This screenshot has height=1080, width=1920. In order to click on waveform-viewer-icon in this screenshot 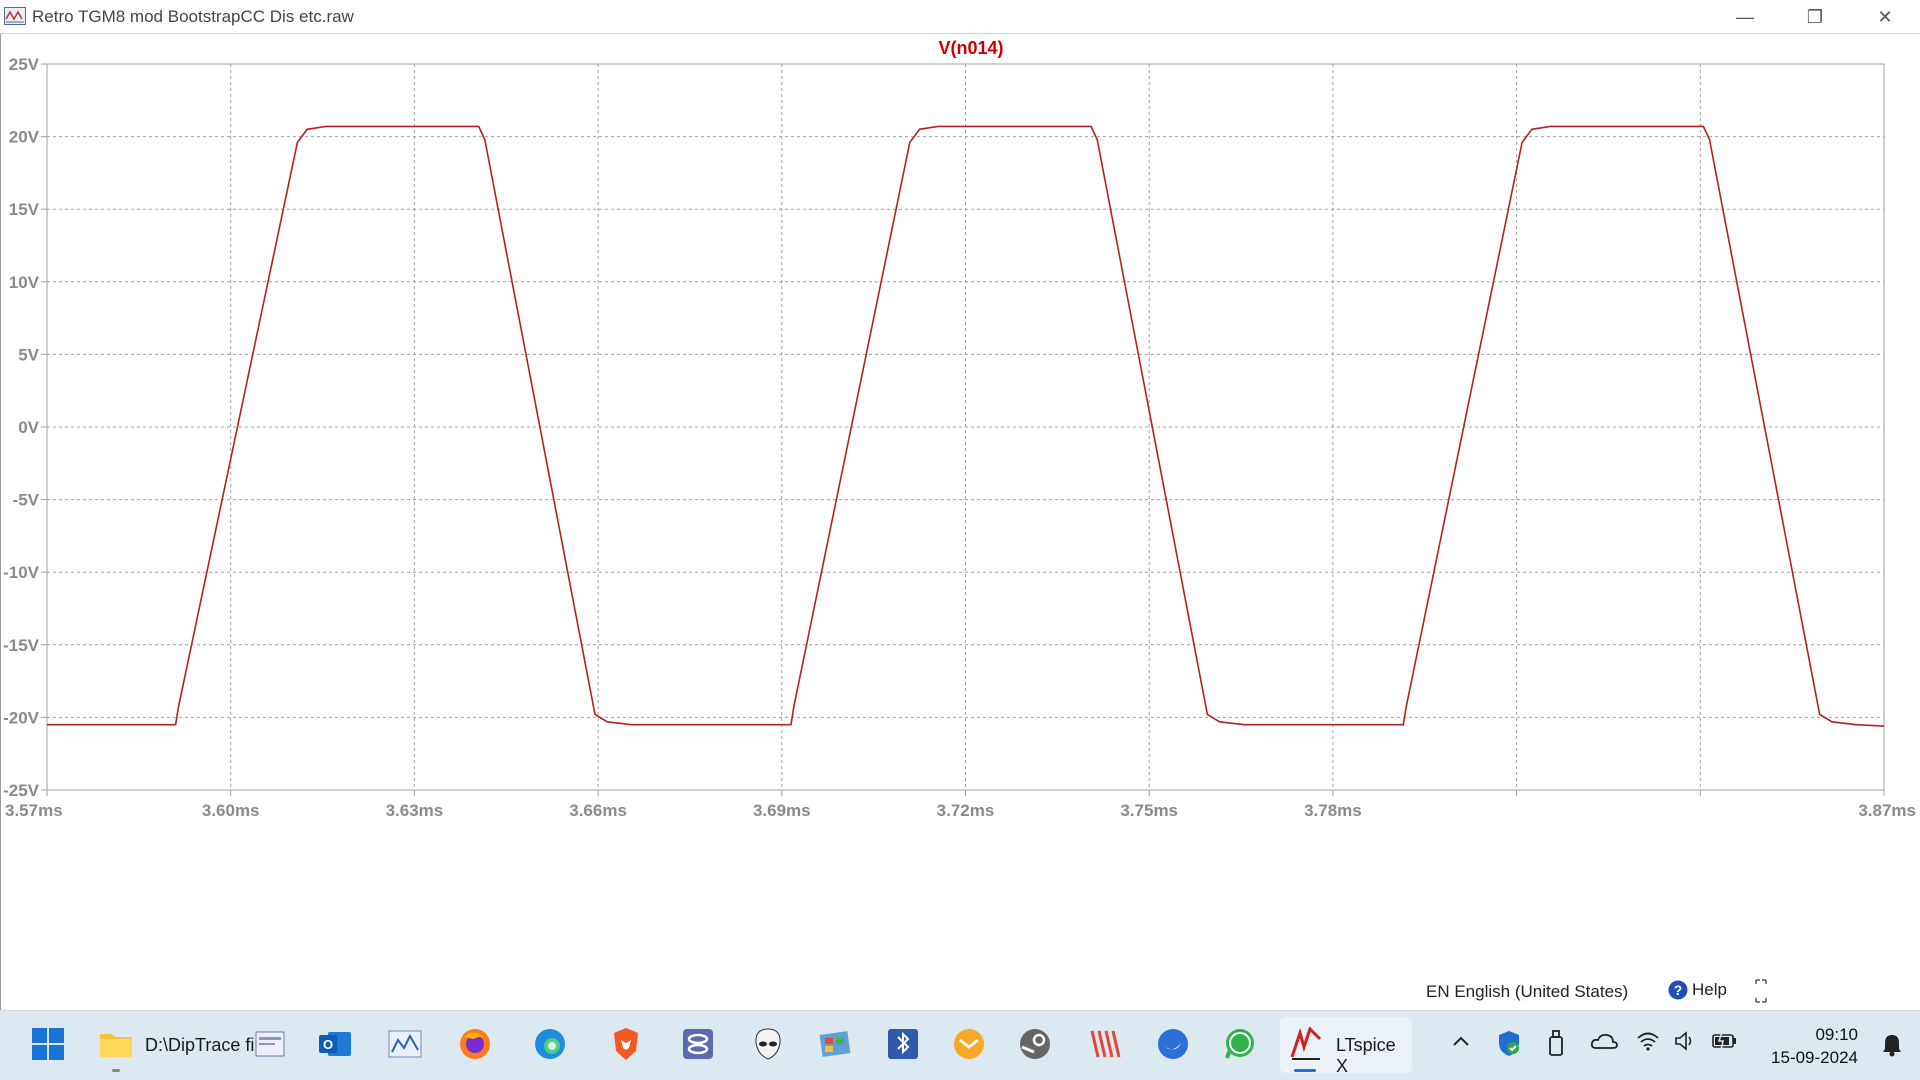, I will do `click(15, 16)`.